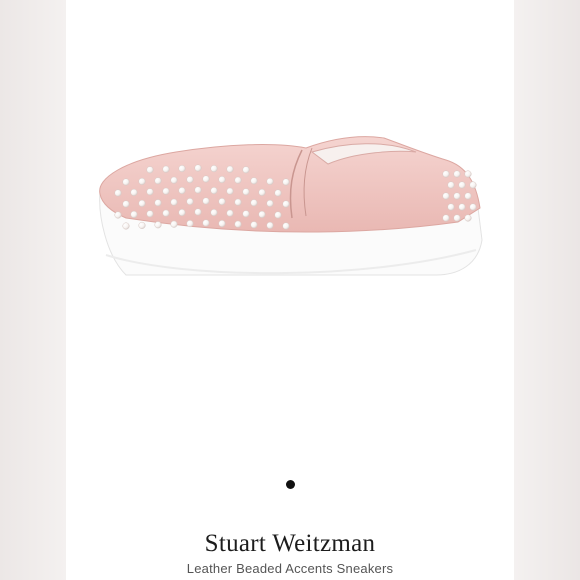  I want to click on brand-name: Stuart Weitzman, so click(290, 544).